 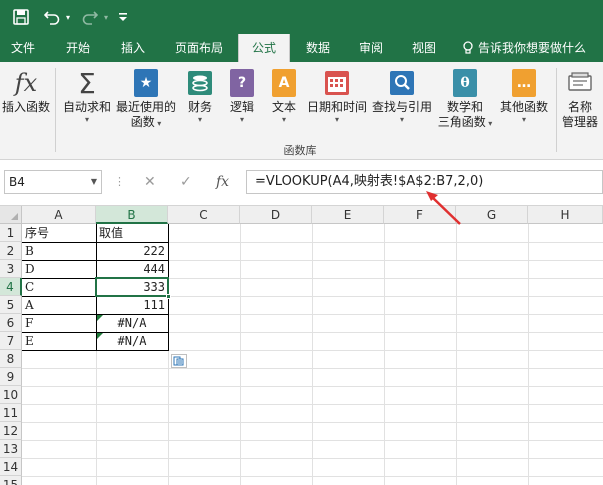 What do you see at coordinates (420, 215) in the screenshot?
I see `column-header-f: F` at bounding box center [420, 215].